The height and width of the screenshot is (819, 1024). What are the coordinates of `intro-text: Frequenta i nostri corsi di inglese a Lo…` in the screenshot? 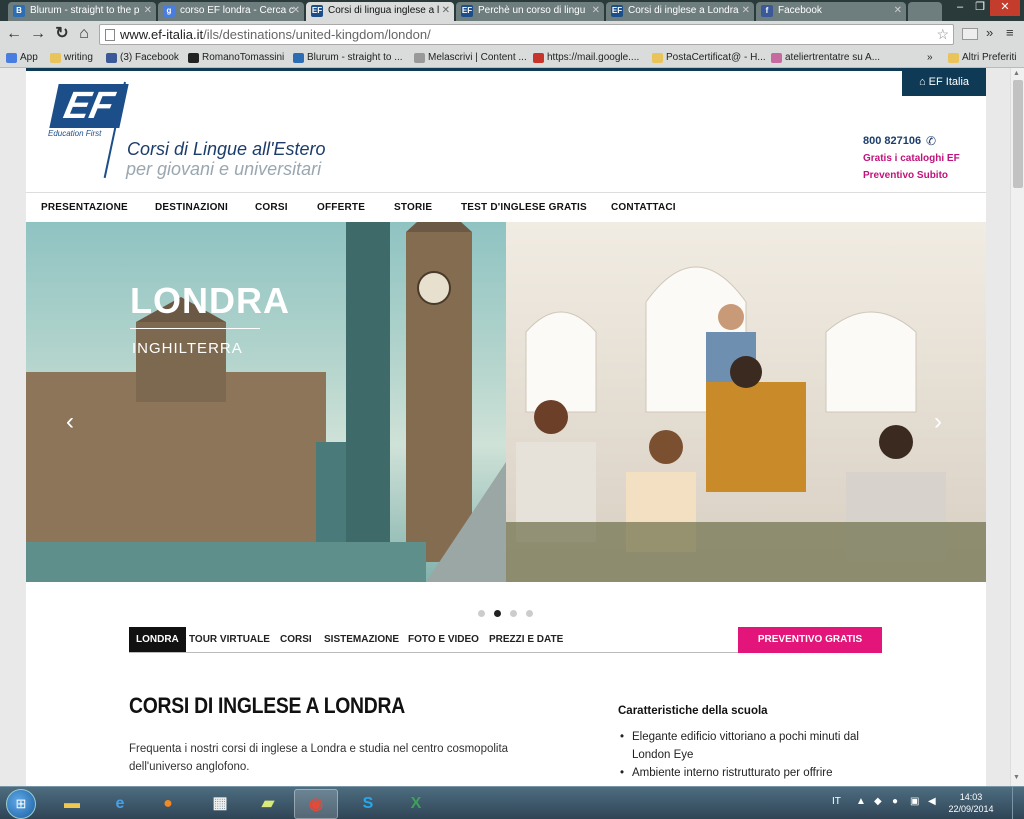 It's located at (319, 758).